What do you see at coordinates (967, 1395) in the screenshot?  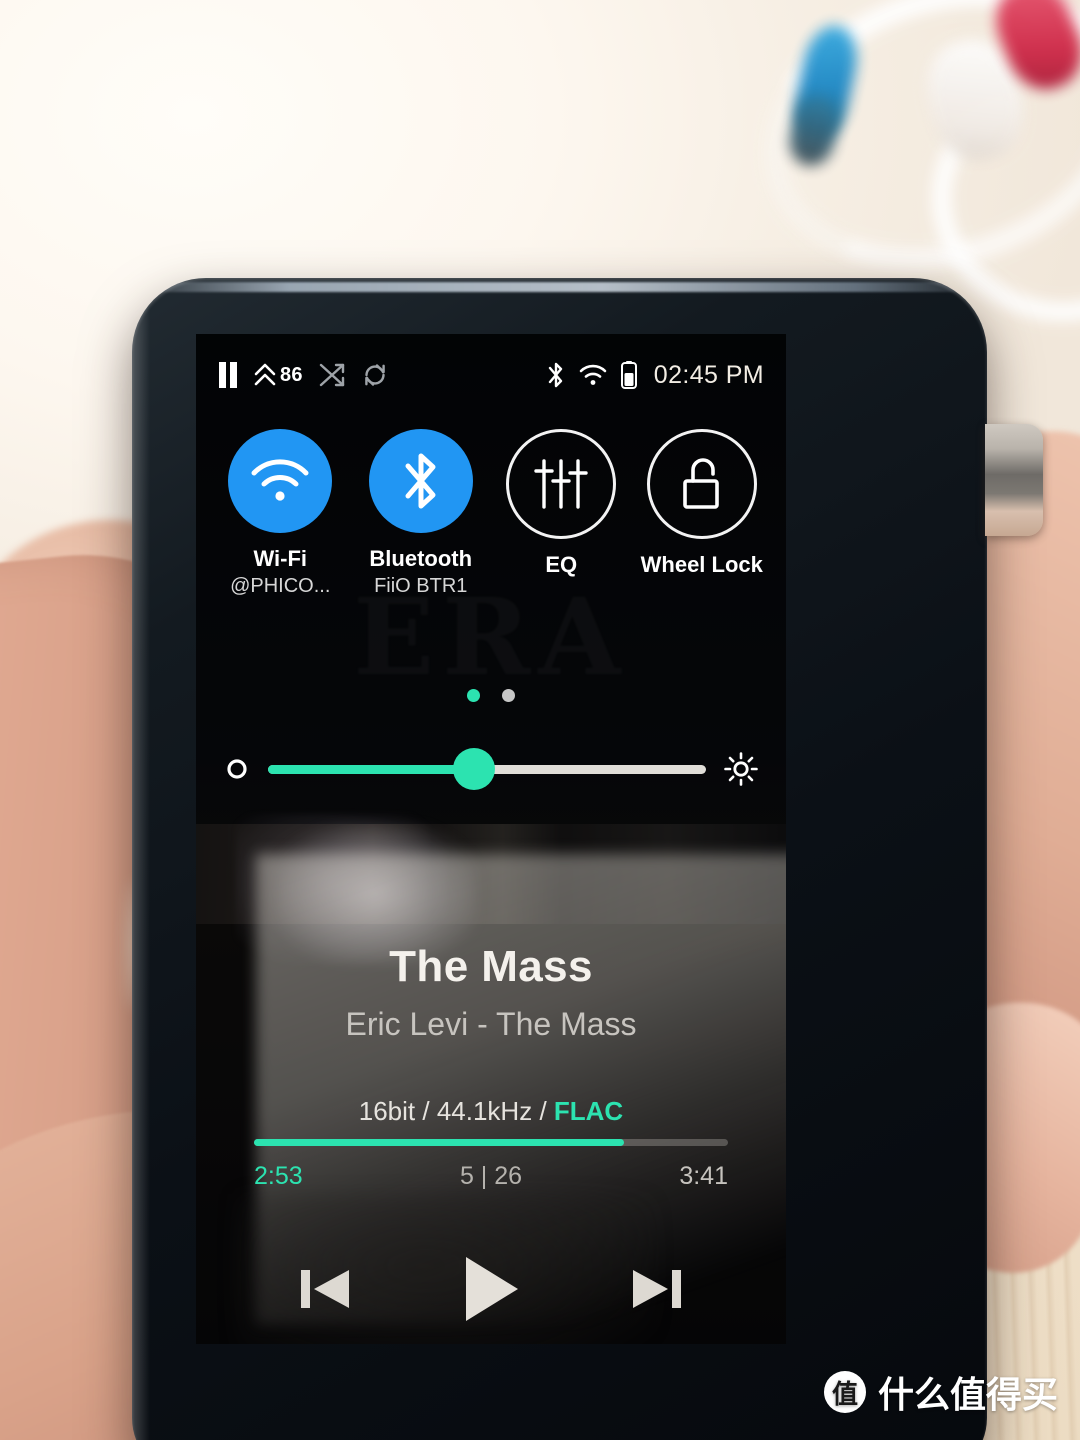 I see `smzdm-watermark-text: 什么值得买` at bounding box center [967, 1395].